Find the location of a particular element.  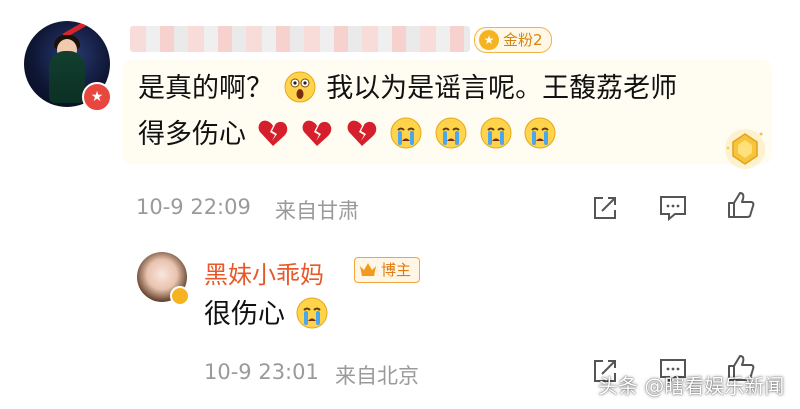

comment-icon is located at coordinates (673, 208).